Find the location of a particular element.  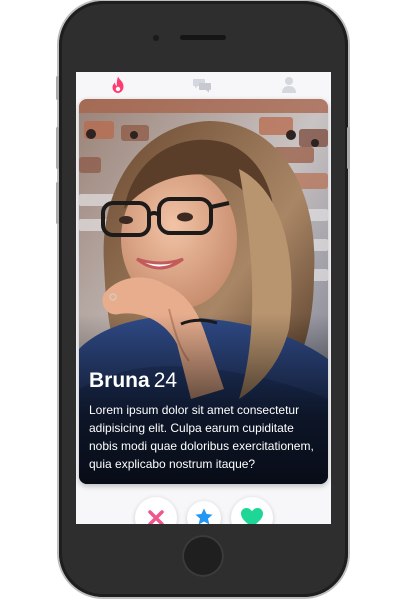

top-navigation is located at coordinates (203, 85).